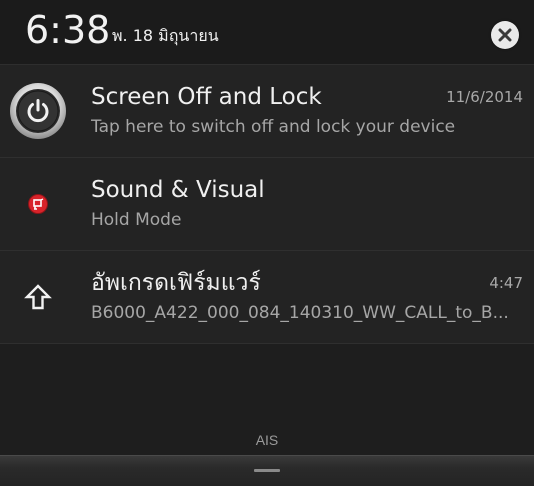 The height and width of the screenshot is (486, 534). I want to click on close-icon, so click(505, 35).